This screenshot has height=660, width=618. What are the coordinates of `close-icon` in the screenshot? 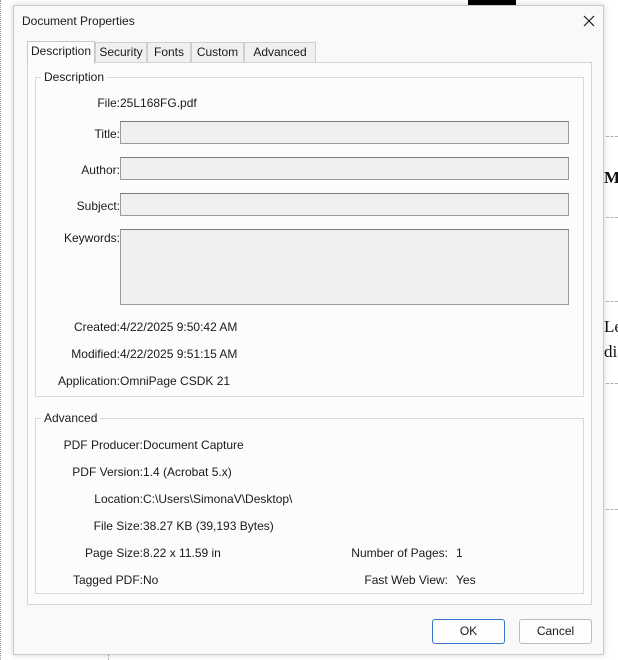 It's located at (589, 21).